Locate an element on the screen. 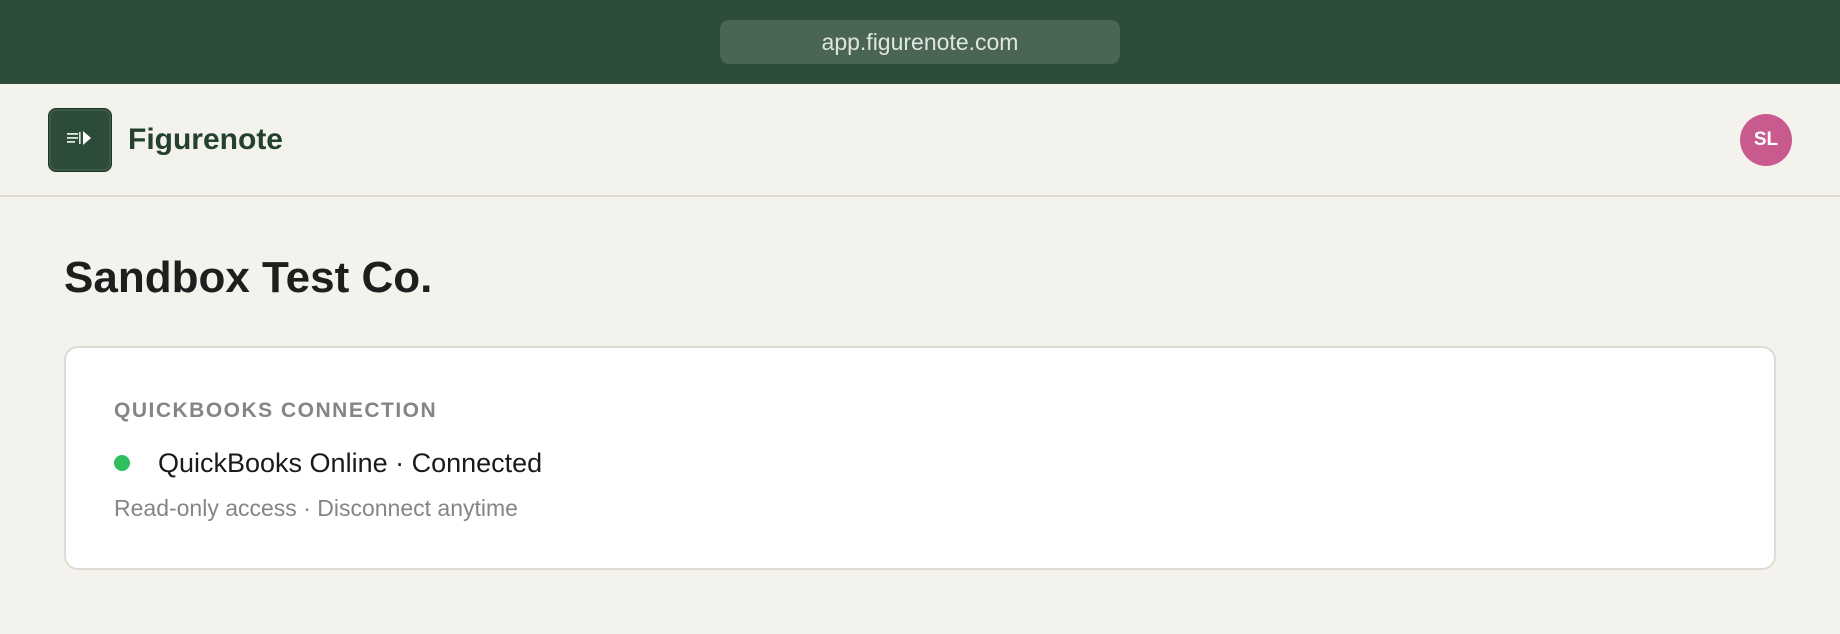 This screenshot has height=634, width=1840. browser-address-bar: app.figurenote.com is located at coordinates (920, 42).